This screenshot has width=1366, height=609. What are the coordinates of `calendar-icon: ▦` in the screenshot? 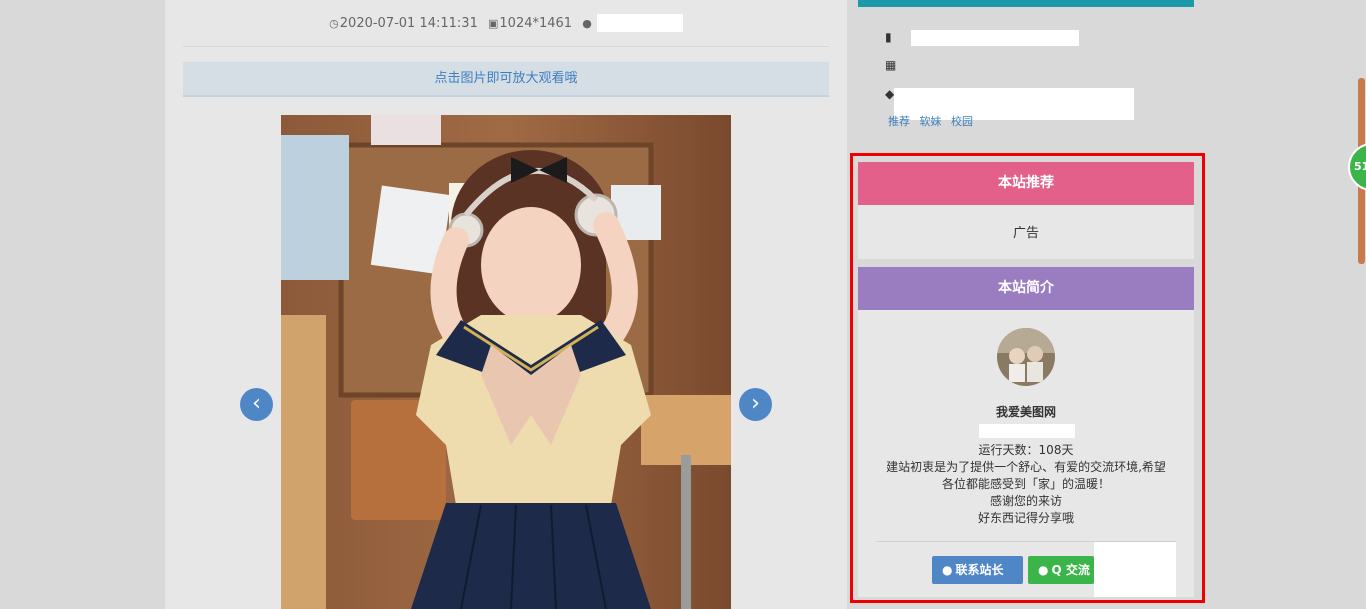 It's located at (891, 65).